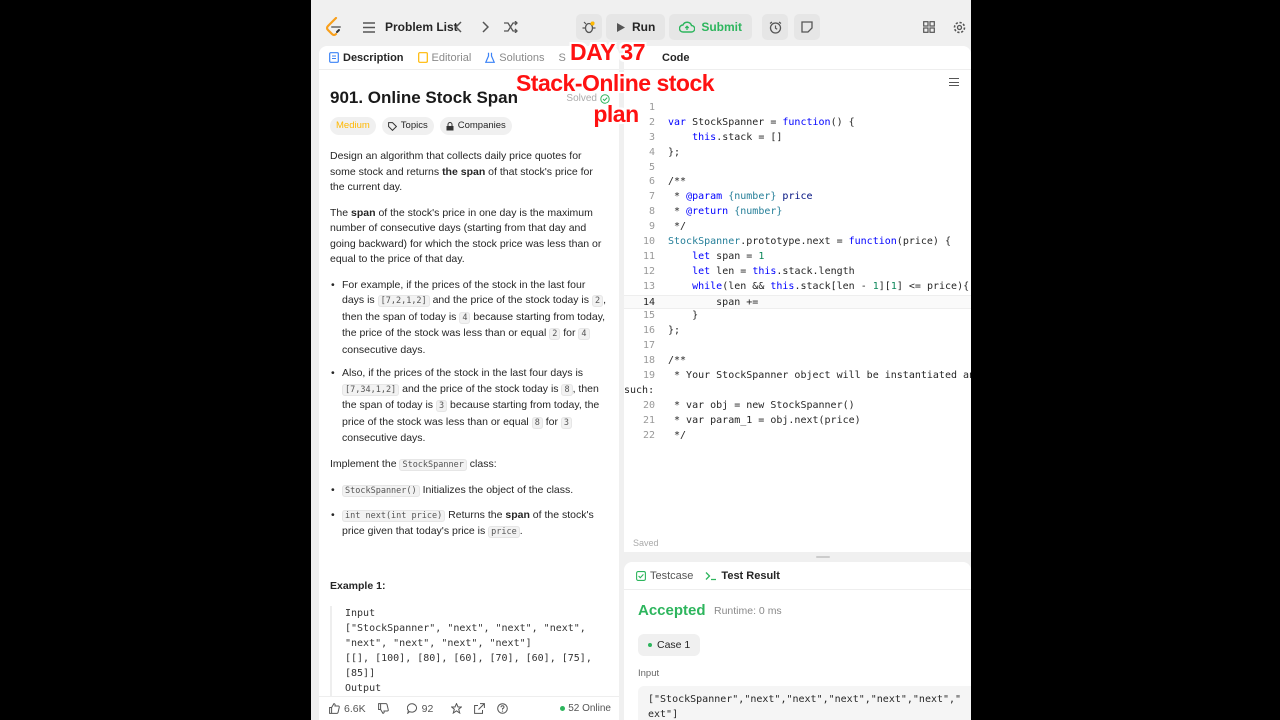  I want to click on example-line: ["StockSpanner", "next", "next", "next",, so click(465, 628).